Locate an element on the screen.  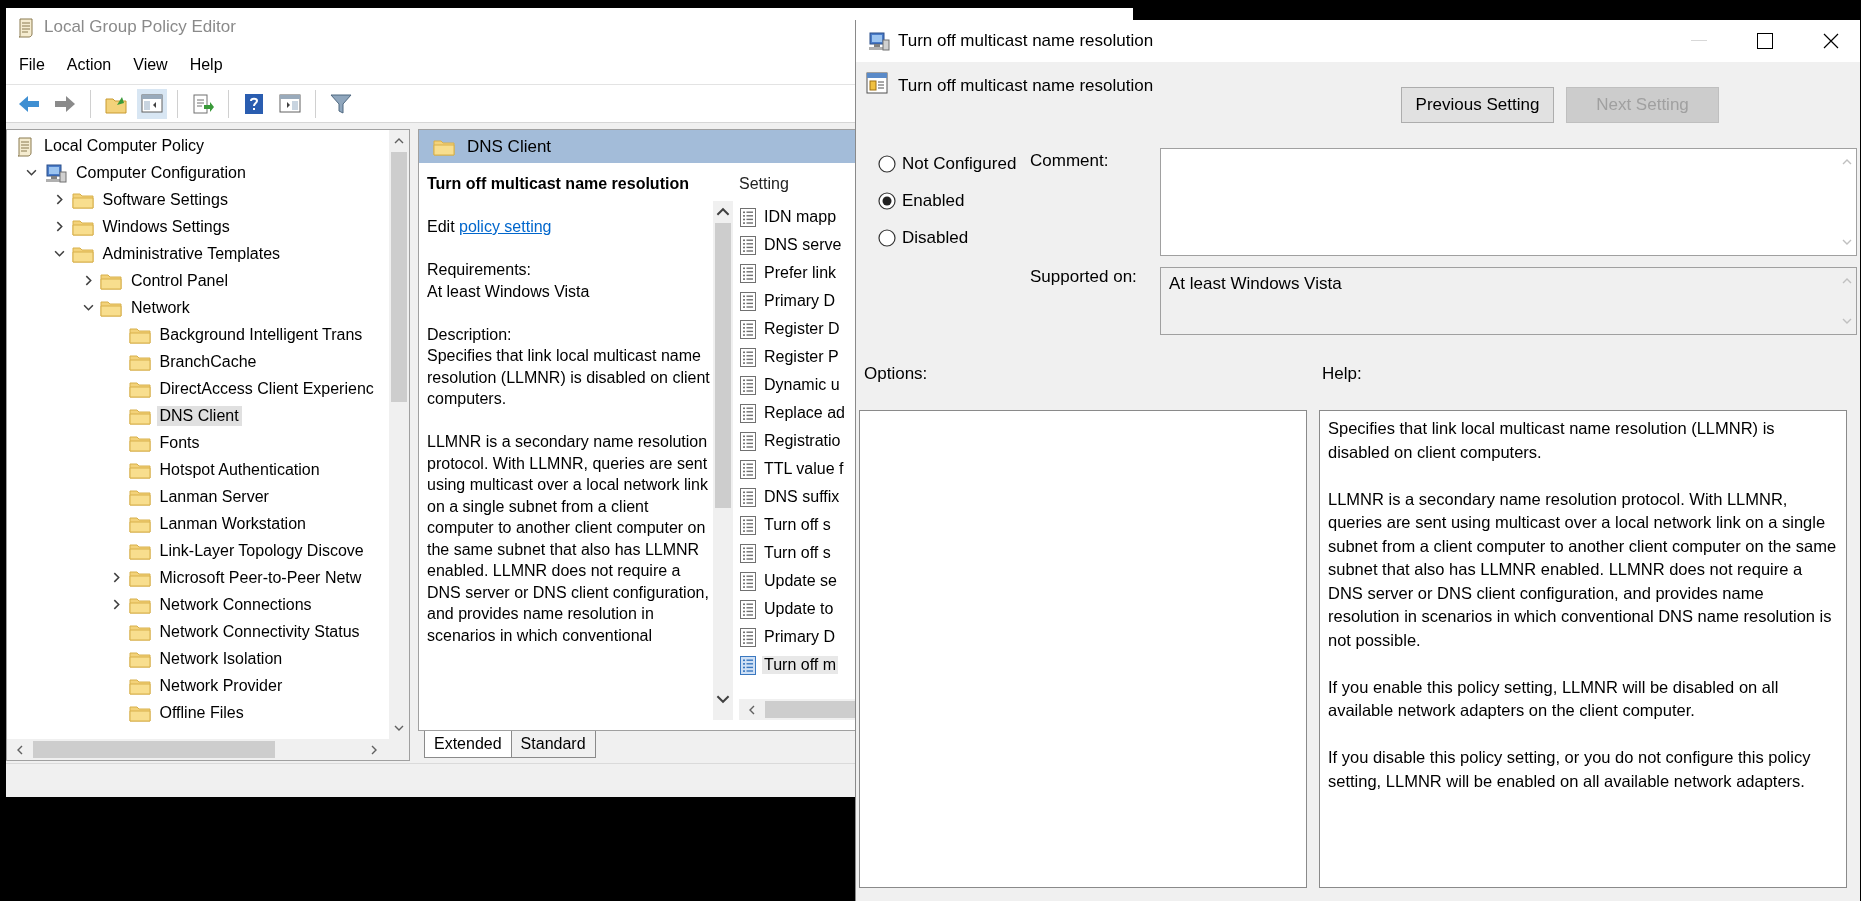
tree-item: Offline Files is located at coordinates (201, 712).